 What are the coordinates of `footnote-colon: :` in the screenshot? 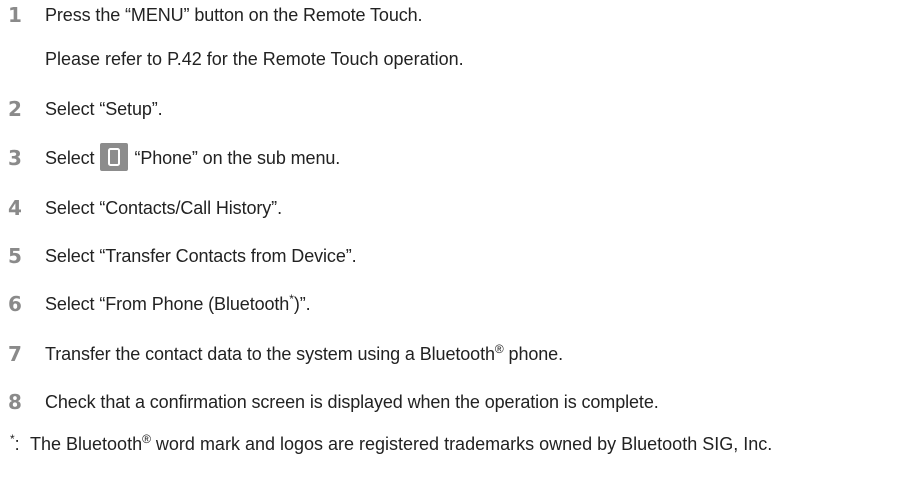 It's located at (17, 444).